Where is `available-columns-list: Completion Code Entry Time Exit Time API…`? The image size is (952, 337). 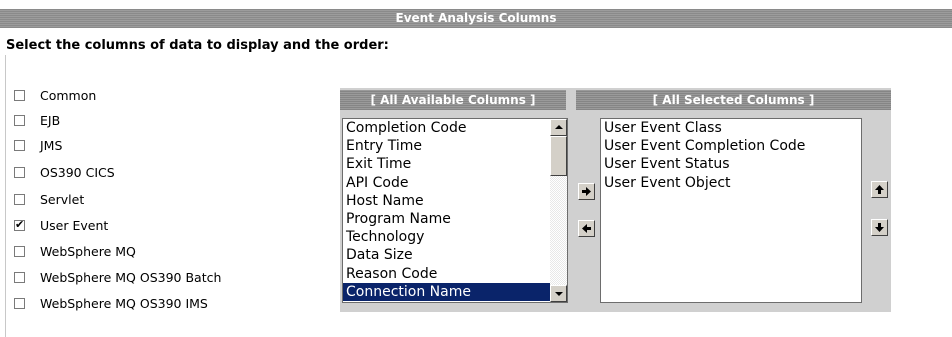
available-columns-list: Completion Code Entry Time Exit Time API… is located at coordinates (455, 210).